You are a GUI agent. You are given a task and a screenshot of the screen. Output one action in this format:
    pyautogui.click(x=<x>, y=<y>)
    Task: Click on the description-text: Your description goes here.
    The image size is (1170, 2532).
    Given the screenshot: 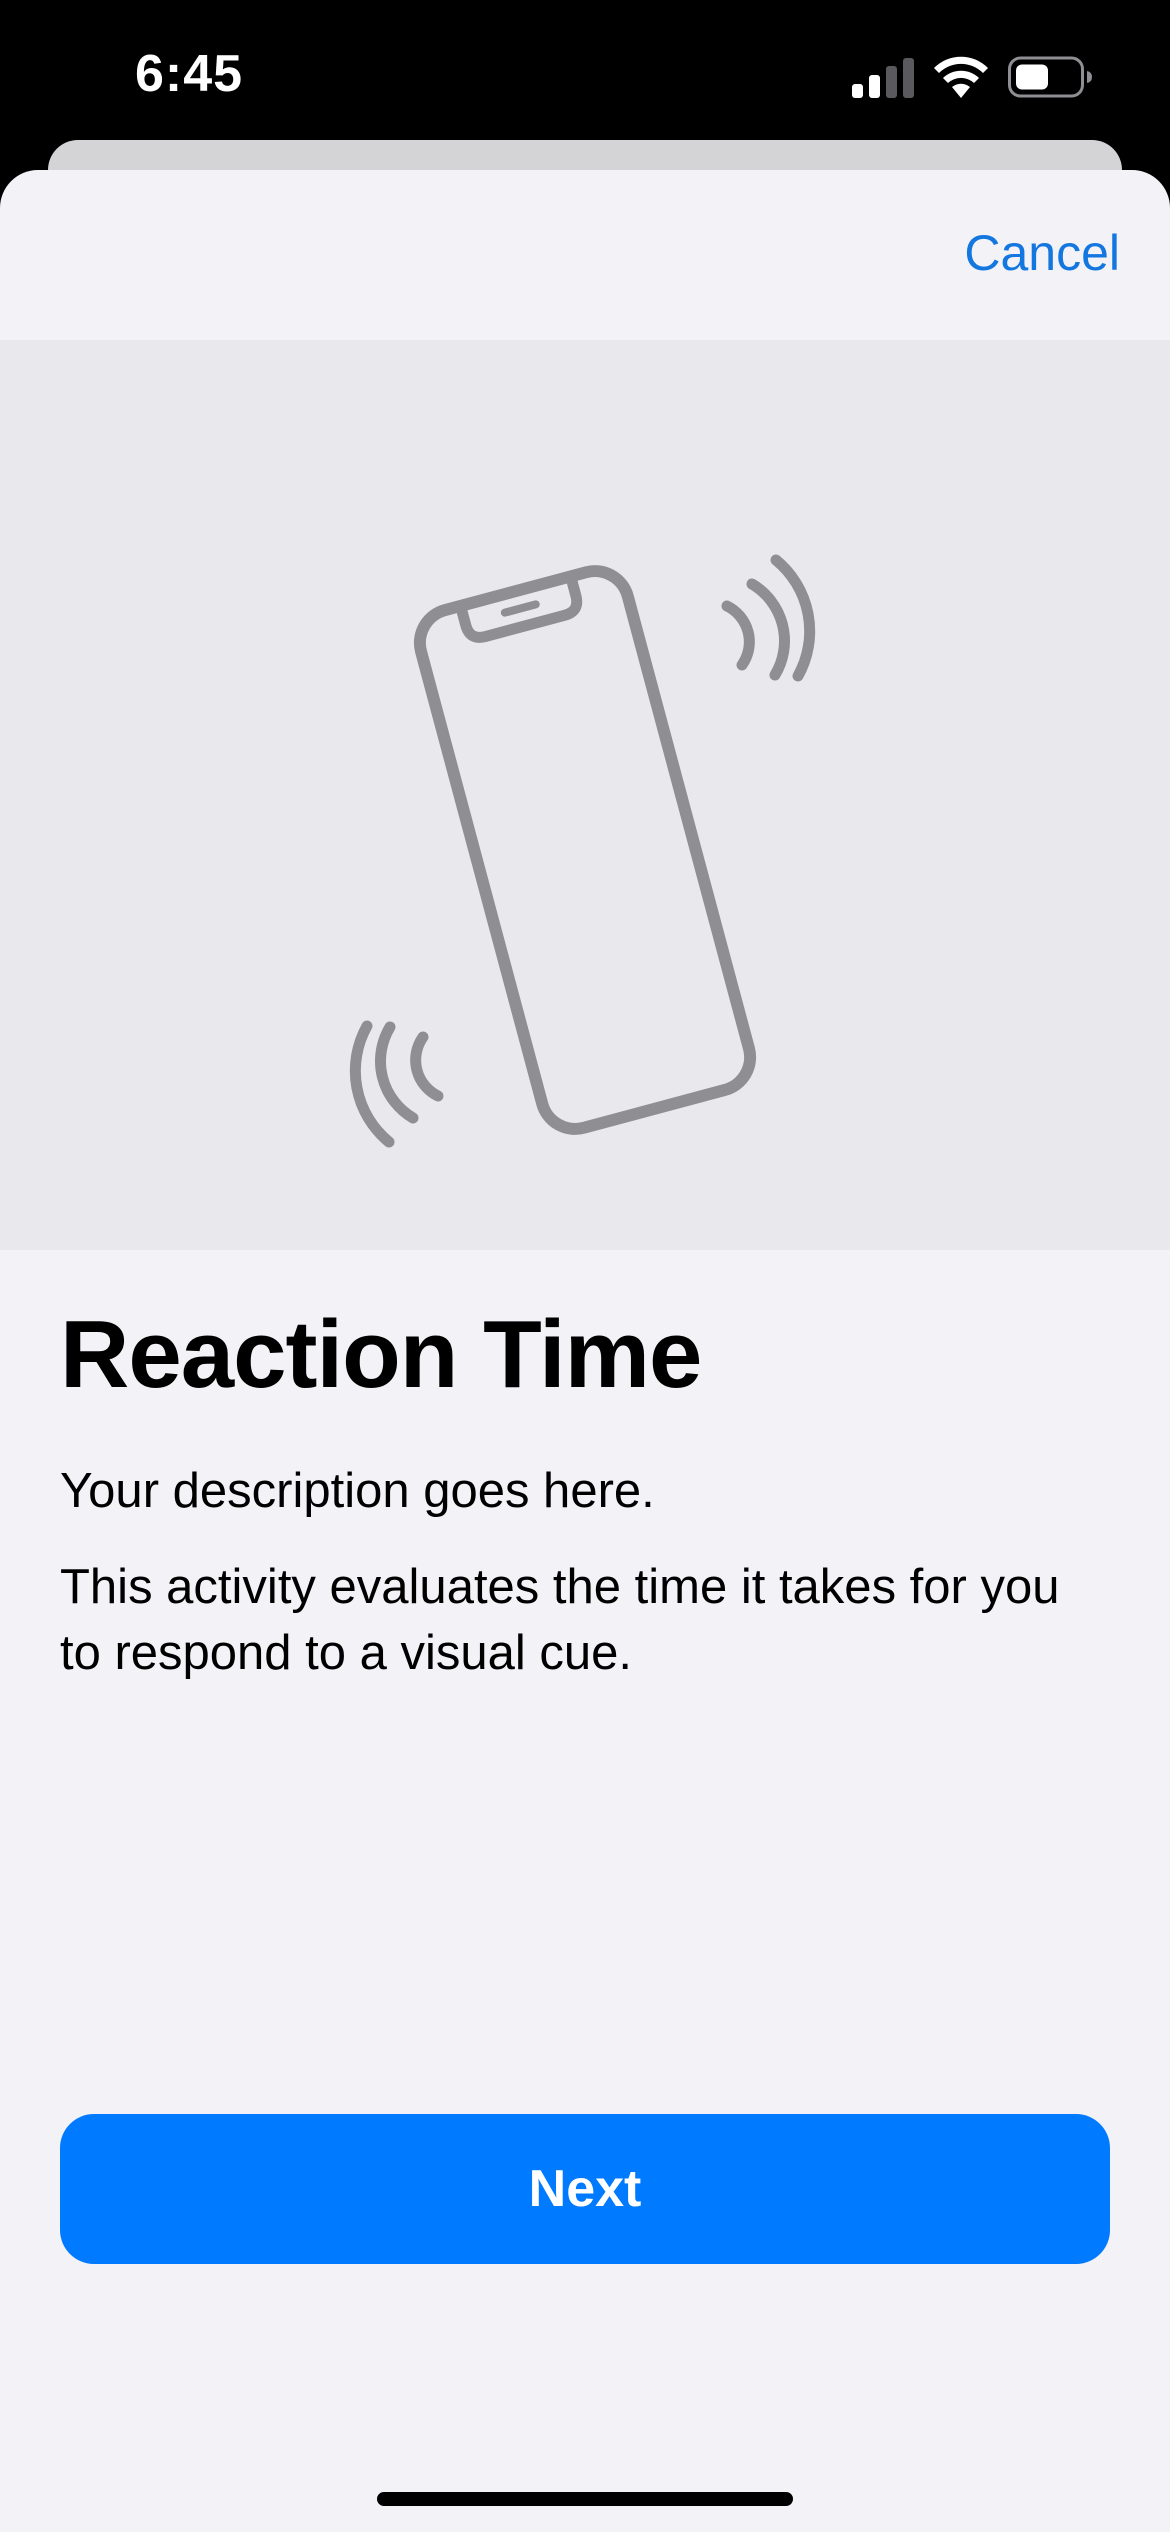 What is the action you would take?
    pyautogui.click(x=357, y=1491)
    